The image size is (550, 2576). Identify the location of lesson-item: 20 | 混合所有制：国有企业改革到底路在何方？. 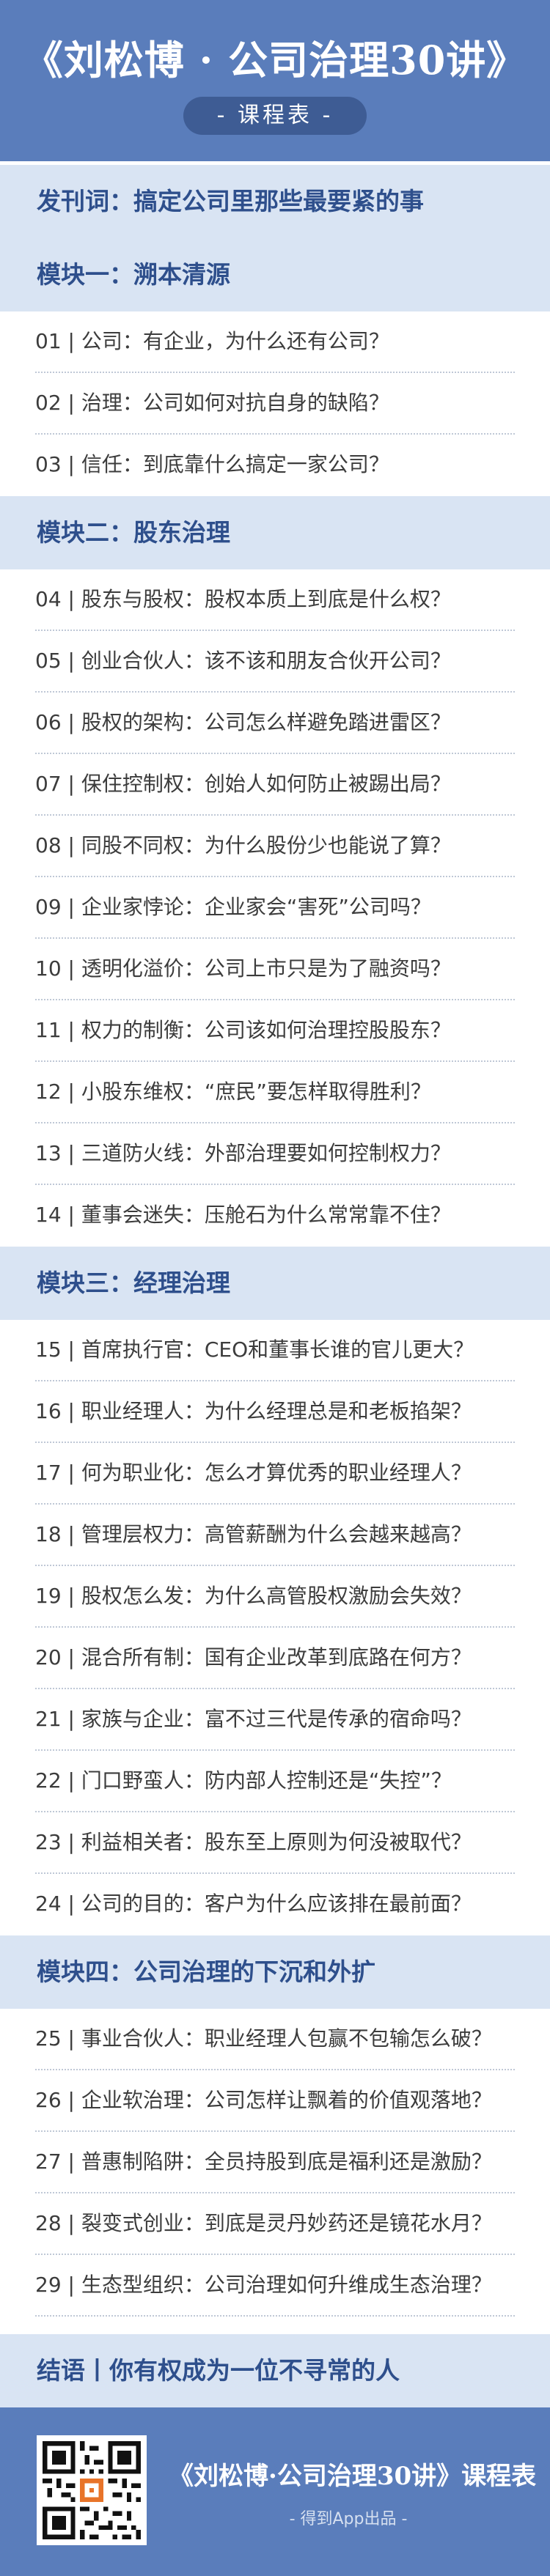
(275, 1658).